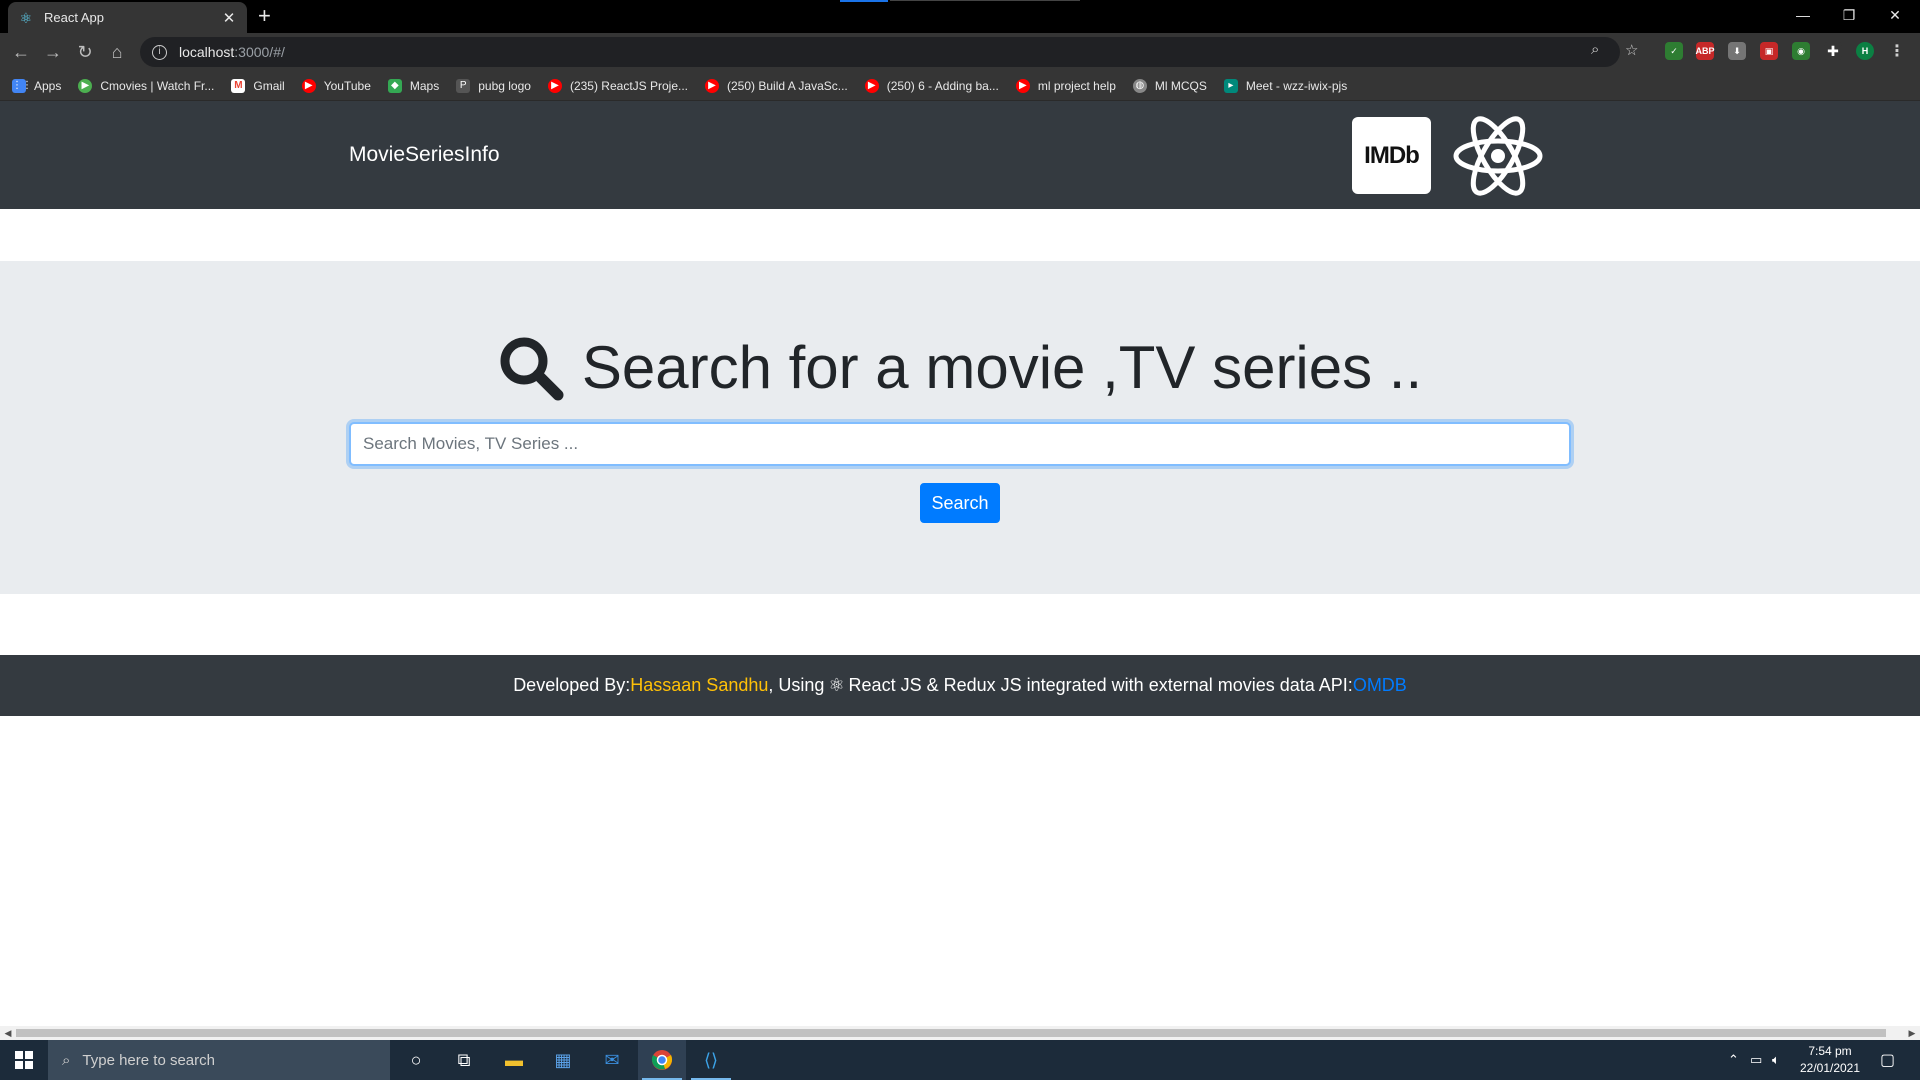 The height and width of the screenshot is (1080, 1920). I want to click on bookmark-item: Ppubg logo, so click(493, 85).